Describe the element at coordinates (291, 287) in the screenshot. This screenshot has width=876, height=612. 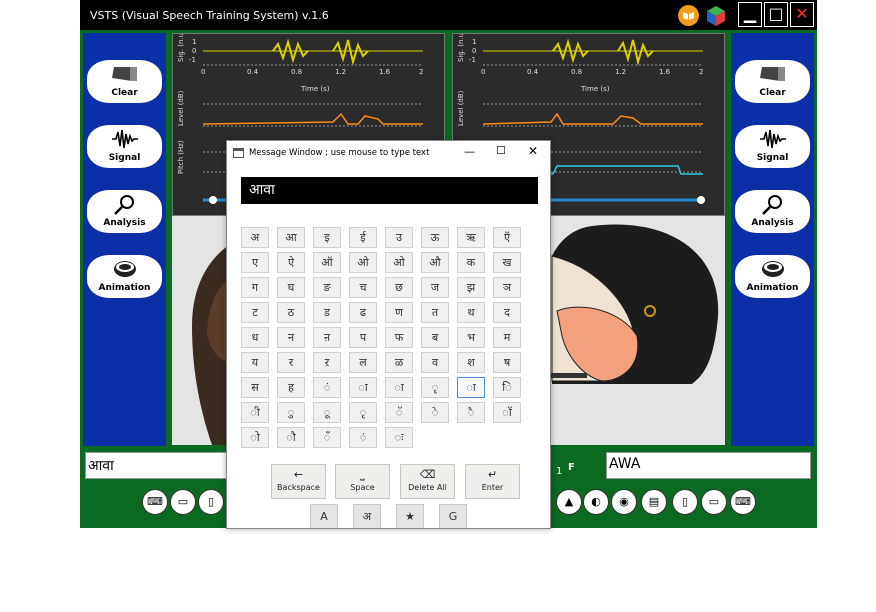
I see `key-button: घ` at that location.